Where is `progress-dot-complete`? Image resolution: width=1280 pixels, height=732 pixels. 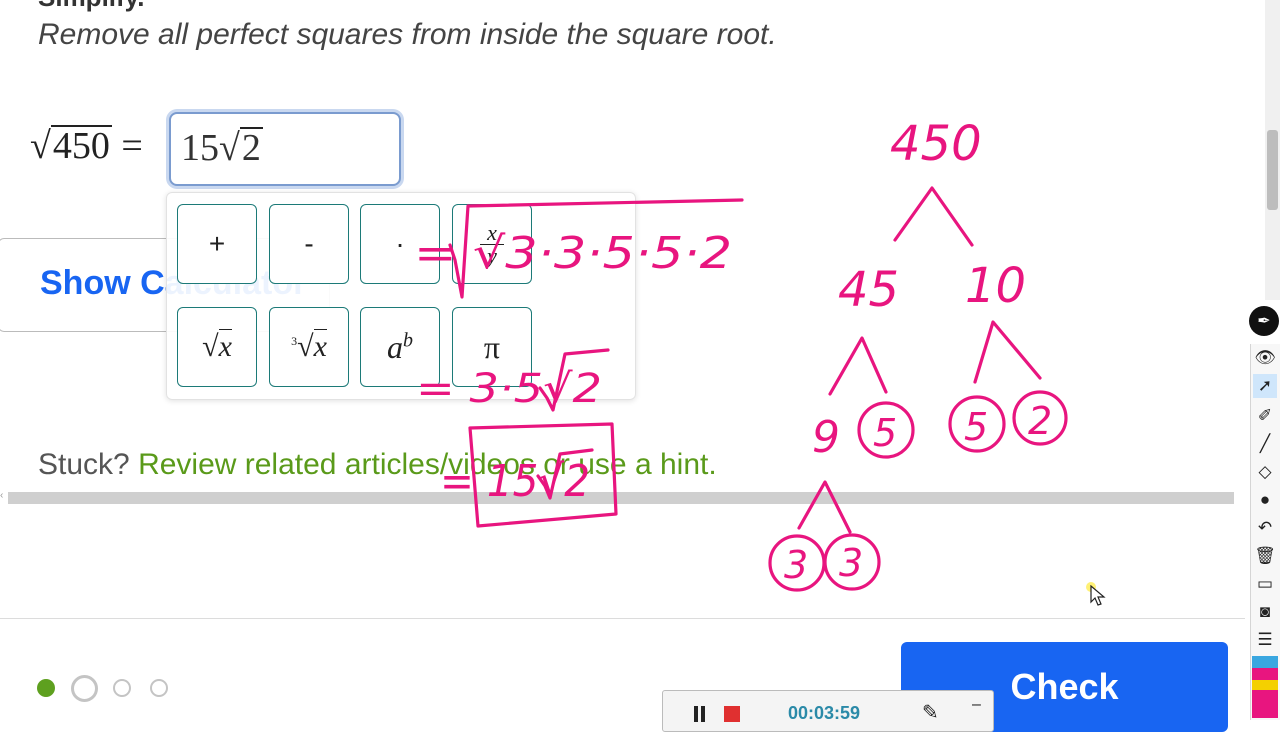
progress-dot-complete is located at coordinates (46, 688).